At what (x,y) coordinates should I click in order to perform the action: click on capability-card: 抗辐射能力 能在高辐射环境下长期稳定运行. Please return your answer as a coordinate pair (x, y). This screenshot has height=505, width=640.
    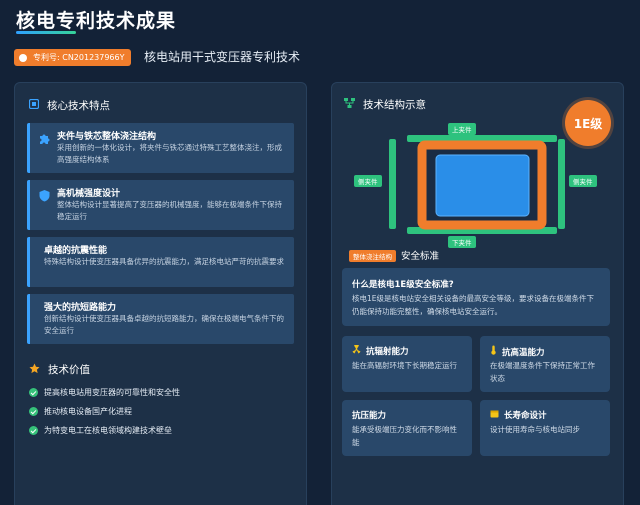
    Looking at the image, I should click on (407, 364).